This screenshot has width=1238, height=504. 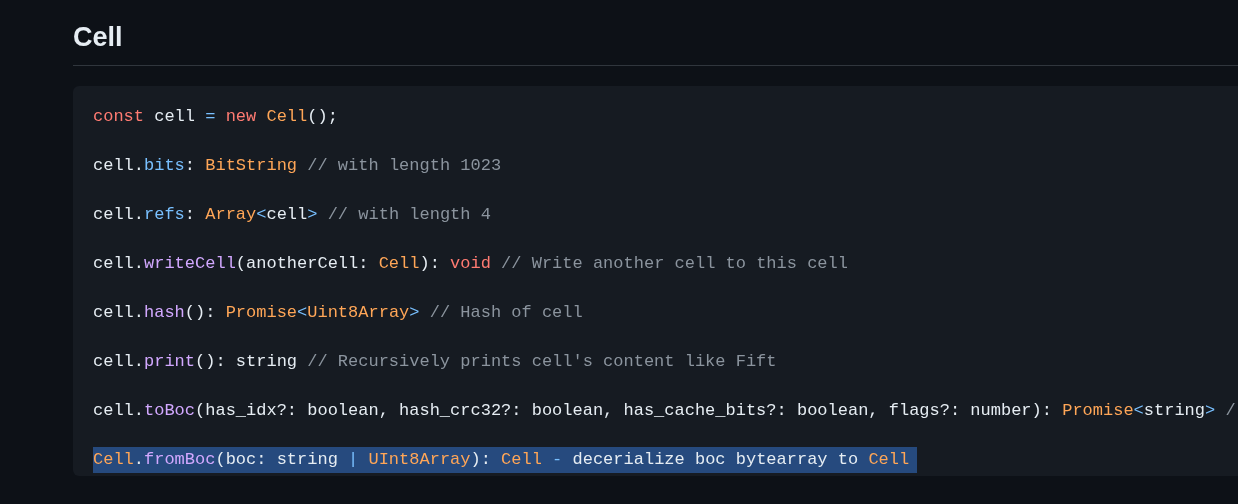 I want to click on section-heading: Cell, so click(x=655, y=43).